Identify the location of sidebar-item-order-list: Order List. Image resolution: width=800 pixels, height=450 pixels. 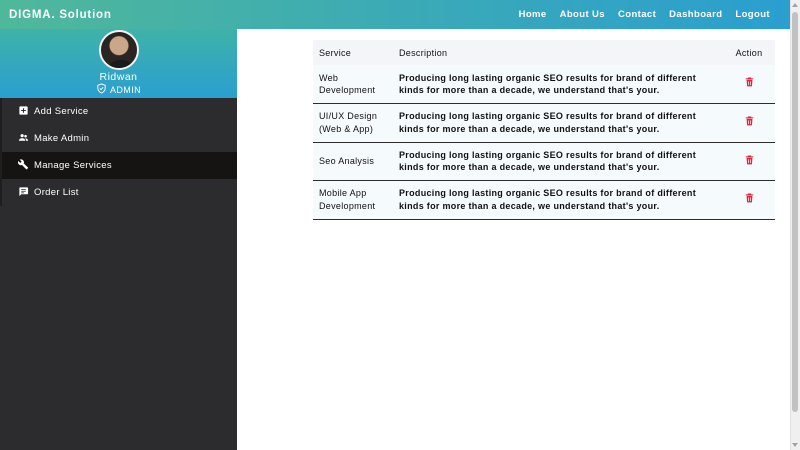
(118, 192).